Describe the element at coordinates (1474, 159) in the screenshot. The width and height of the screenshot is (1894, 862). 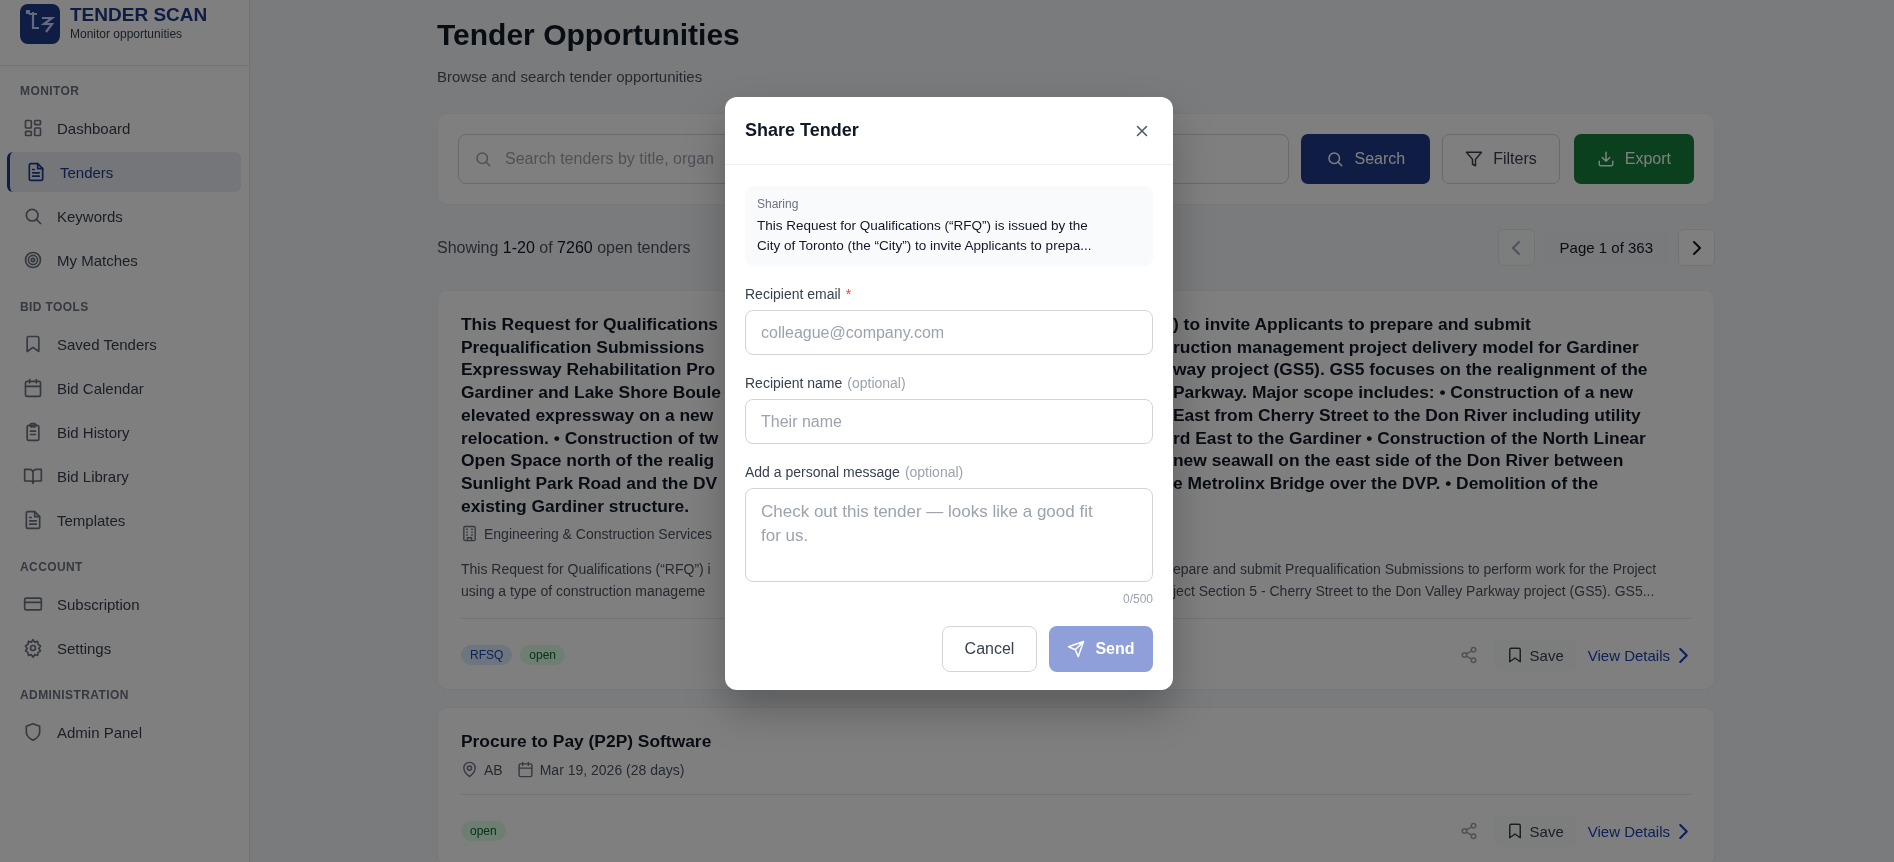
I see `filter-icon` at that location.